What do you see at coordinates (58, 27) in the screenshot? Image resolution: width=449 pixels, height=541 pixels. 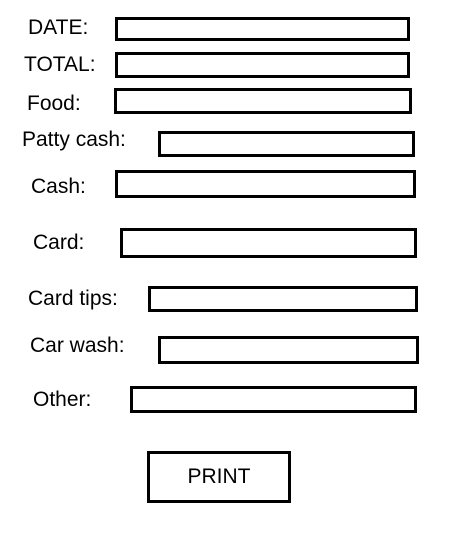 I see `date-label: DATE:` at bounding box center [58, 27].